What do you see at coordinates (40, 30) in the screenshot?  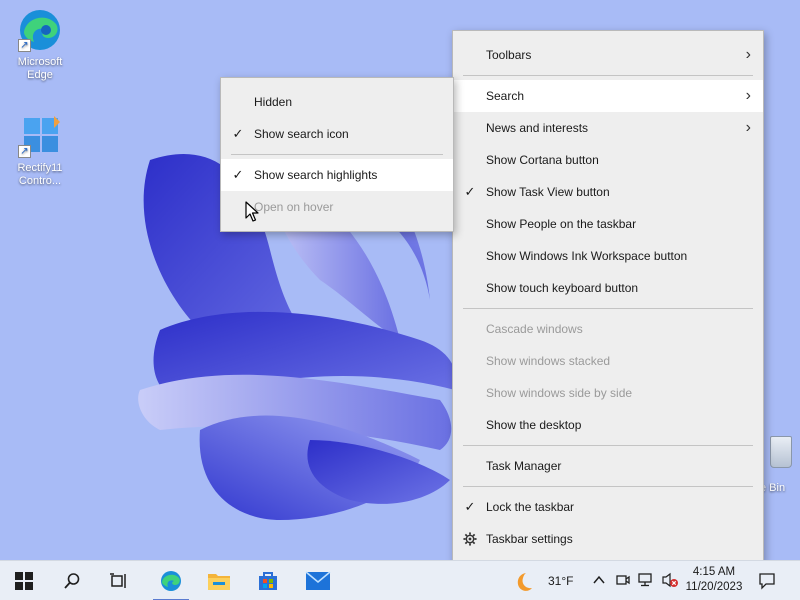 I see `edge-icon: ↗` at bounding box center [40, 30].